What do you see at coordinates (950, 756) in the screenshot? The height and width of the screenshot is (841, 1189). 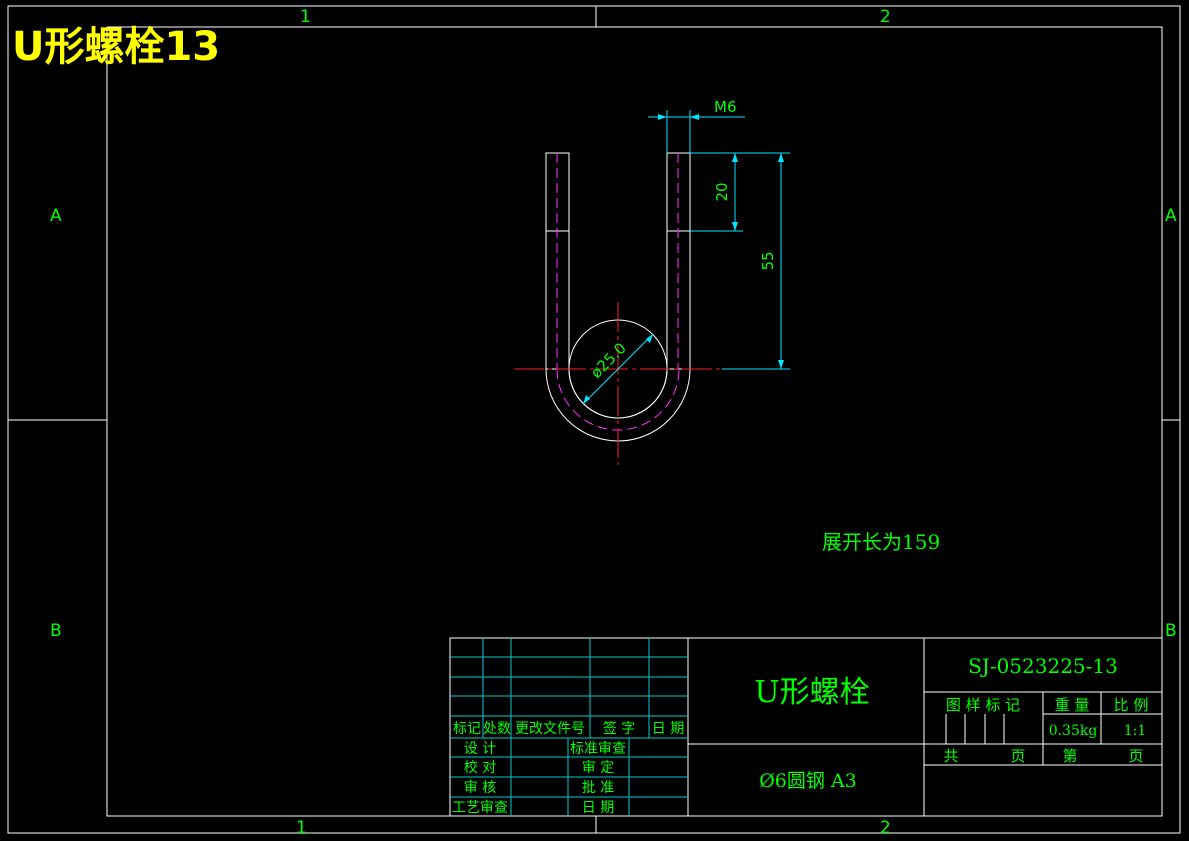 I see `sheet-total-label: 共` at bounding box center [950, 756].